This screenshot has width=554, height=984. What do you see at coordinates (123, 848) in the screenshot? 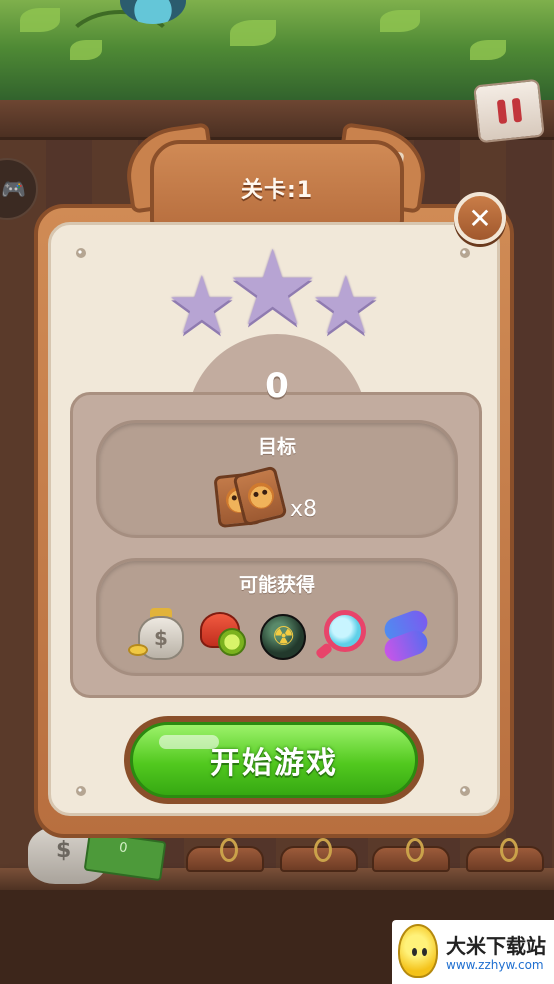
I see `cash-value: 0` at bounding box center [123, 848].